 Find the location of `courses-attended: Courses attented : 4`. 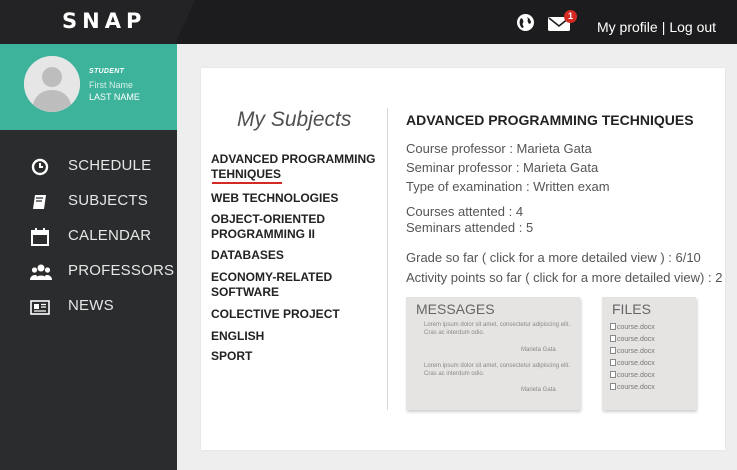

courses-attended: Courses attented : 4 is located at coordinates (465, 211).